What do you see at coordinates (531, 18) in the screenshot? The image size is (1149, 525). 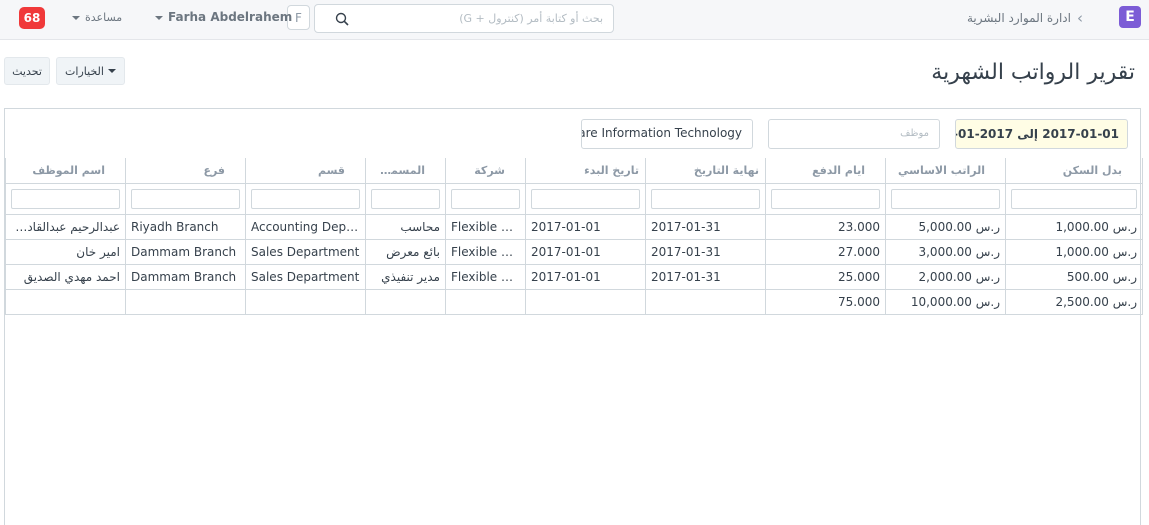 I see `search-placeholder: بحث أو كتابة أمر (كنترول + G)` at bounding box center [531, 18].